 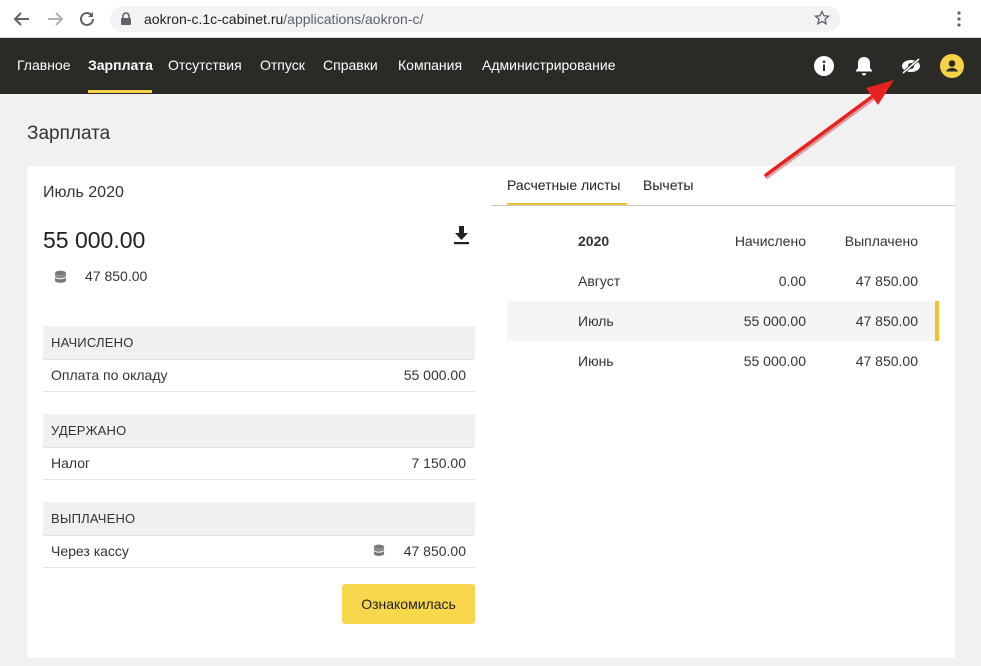 I want to click on table-row: Июнь 55 000.00 47 850.00, so click(x=721, y=361).